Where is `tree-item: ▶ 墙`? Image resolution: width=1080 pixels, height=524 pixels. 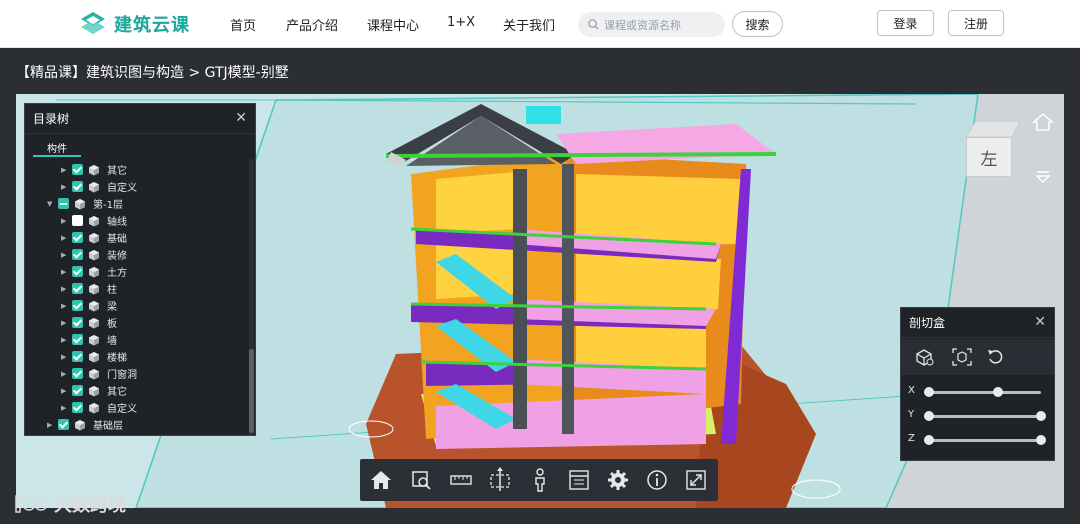
tree-item: ▶ 墙 is located at coordinates (89, 339).